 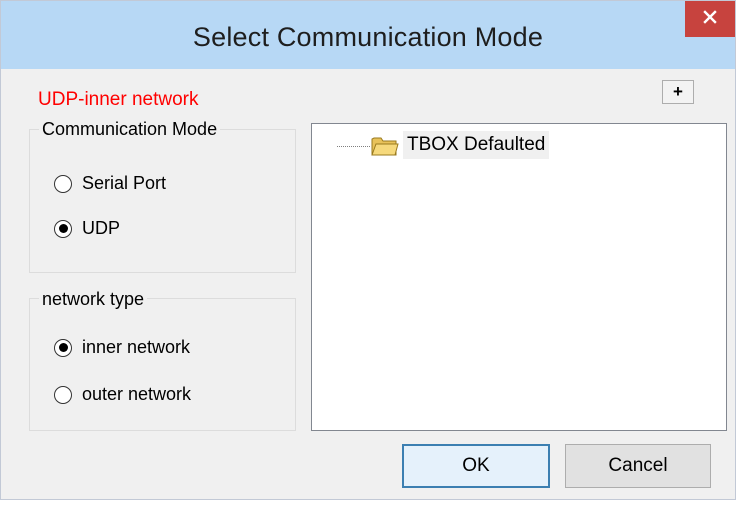 What do you see at coordinates (93, 299) in the screenshot?
I see `network-type-legend: network type` at bounding box center [93, 299].